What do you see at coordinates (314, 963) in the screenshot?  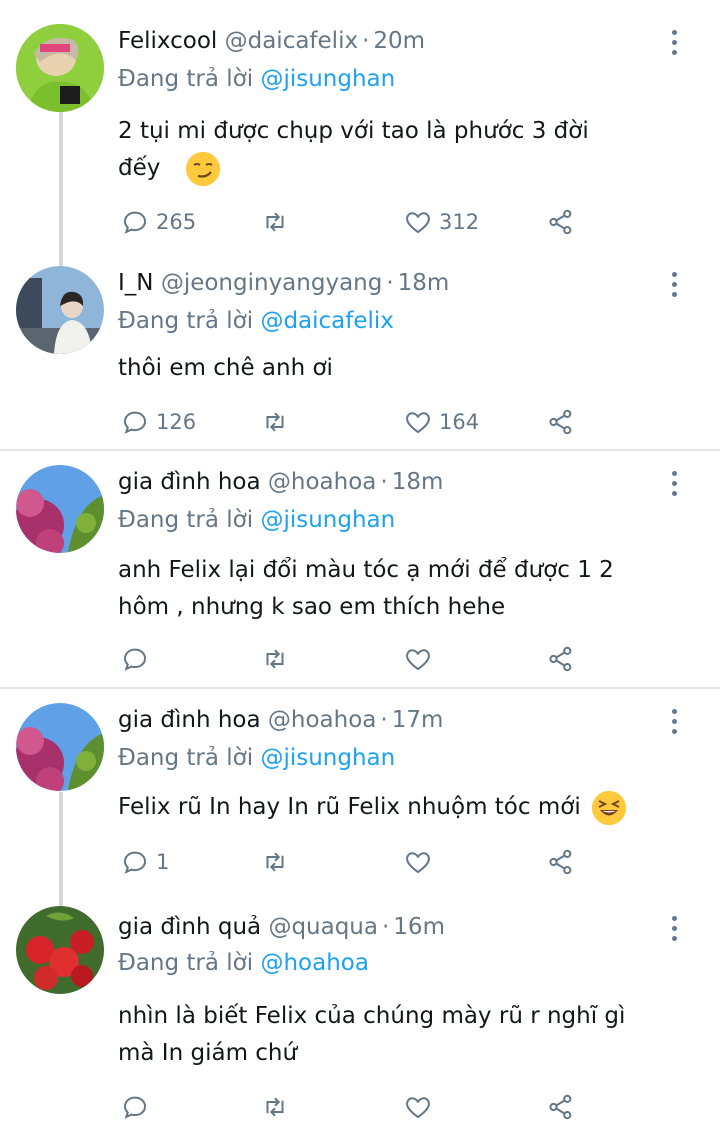 I see `reply-mention: @hoahoa` at bounding box center [314, 963].